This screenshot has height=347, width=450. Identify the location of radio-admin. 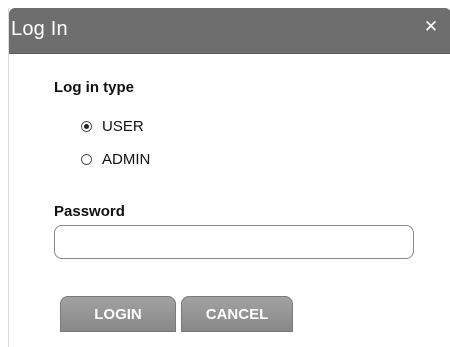
(86, 159).